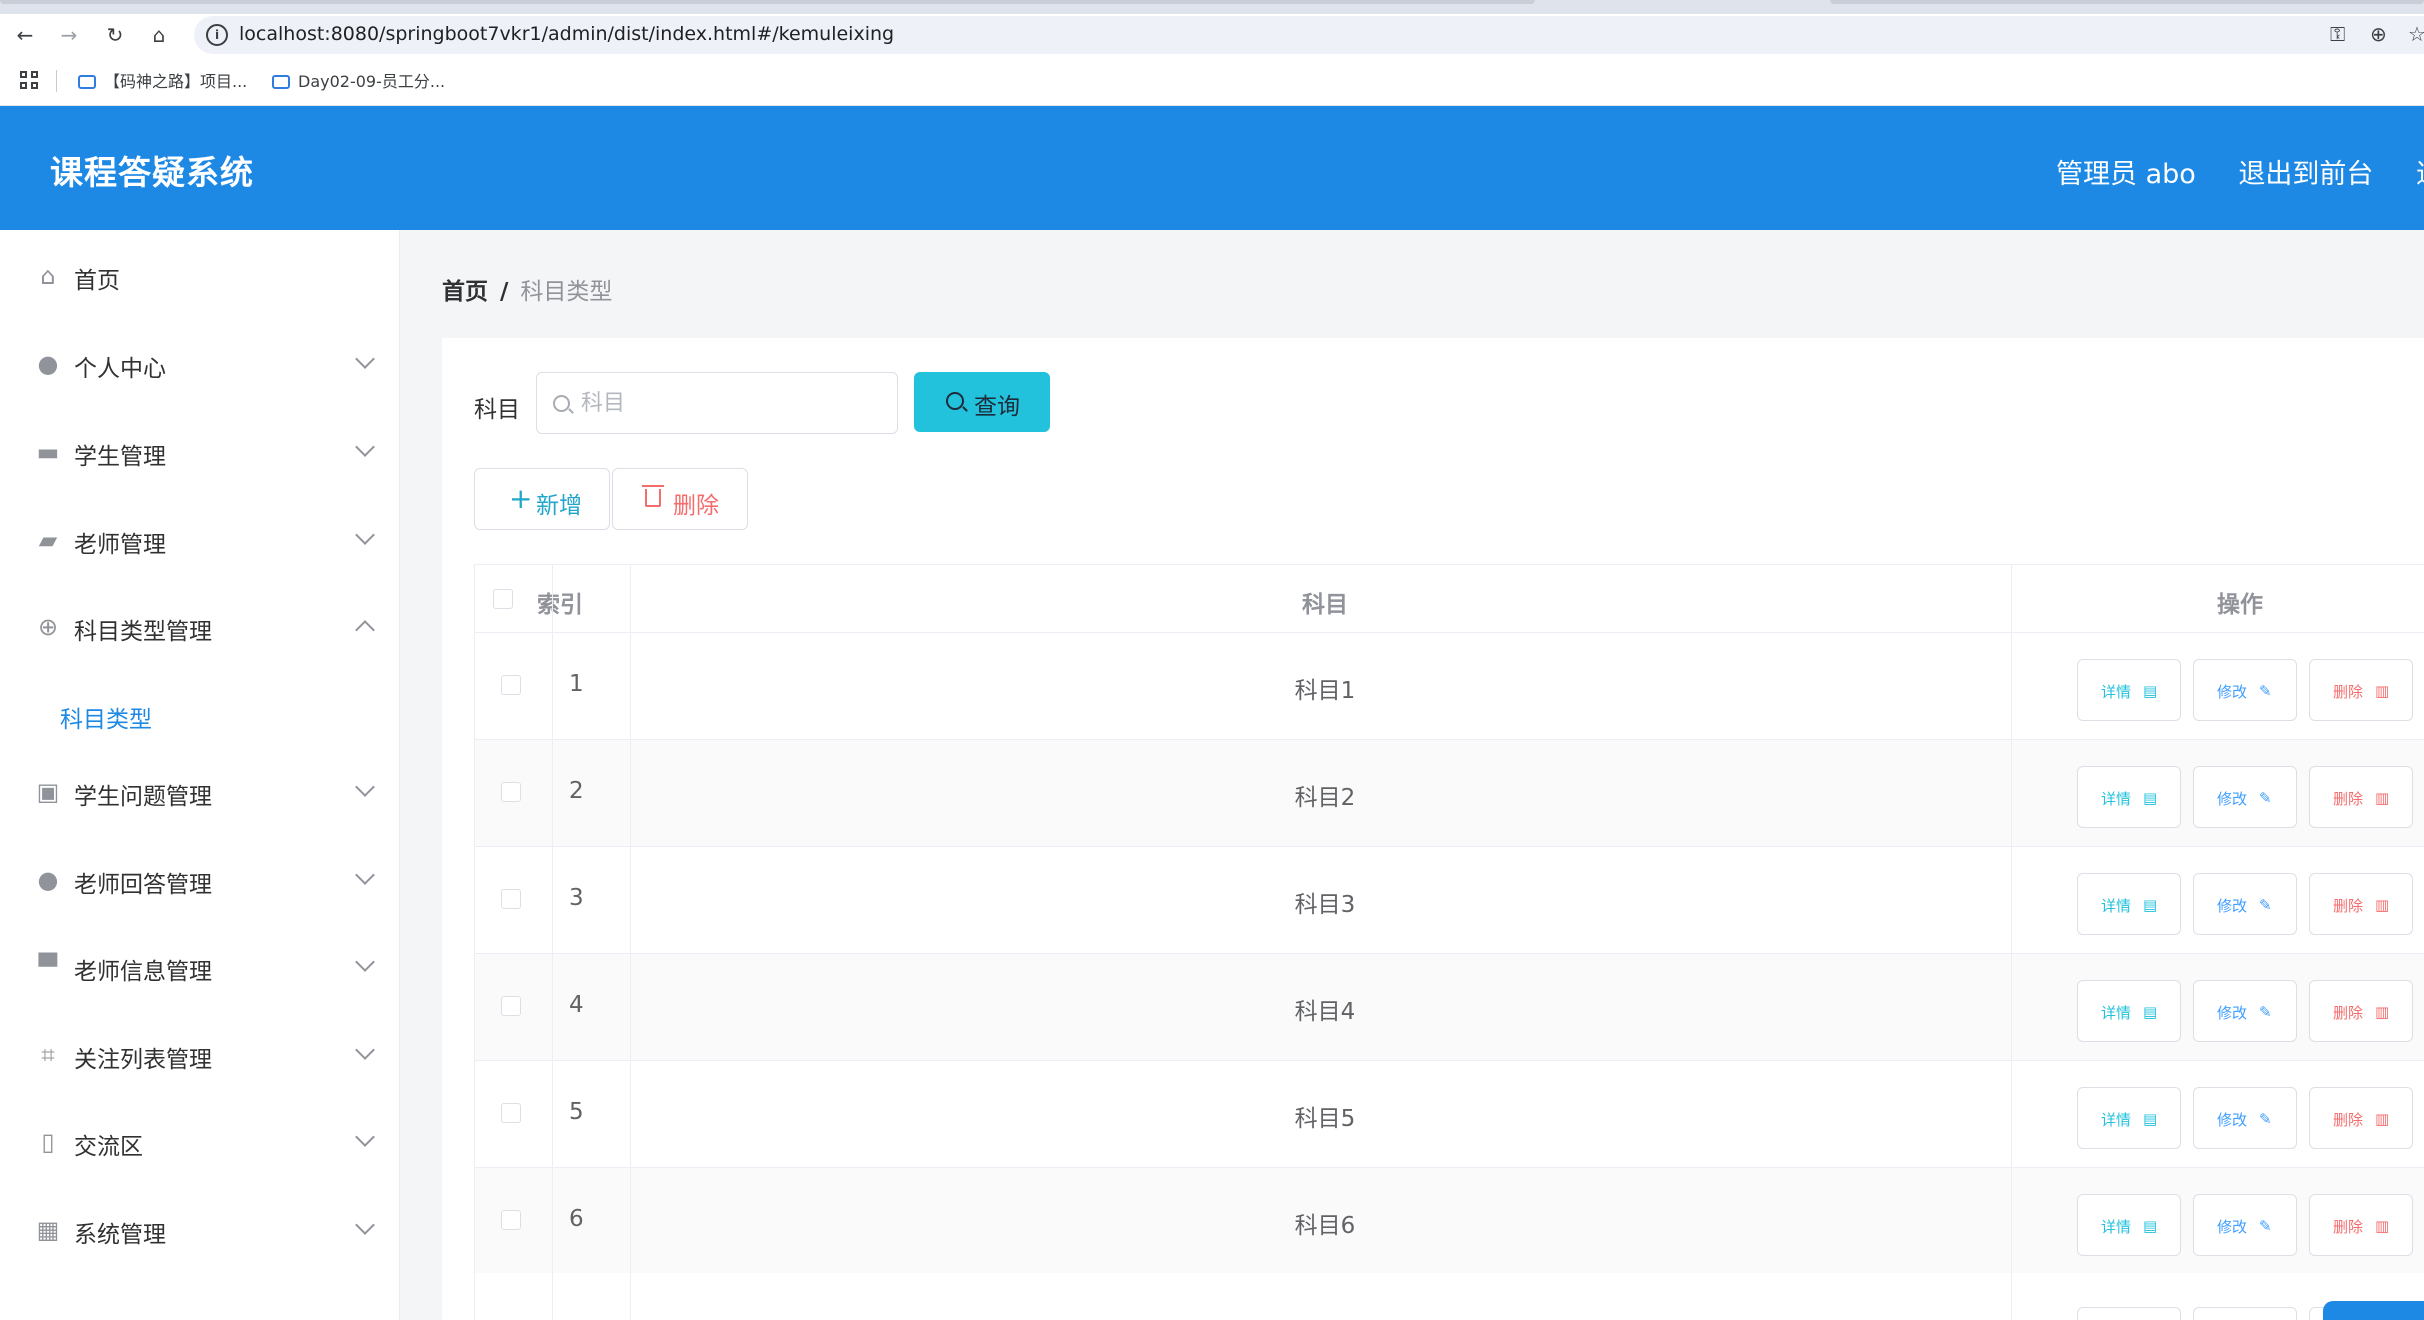 This screenshot has height=1320, width=2424. I want to click on select-all-checkbox, so click(503, 599).